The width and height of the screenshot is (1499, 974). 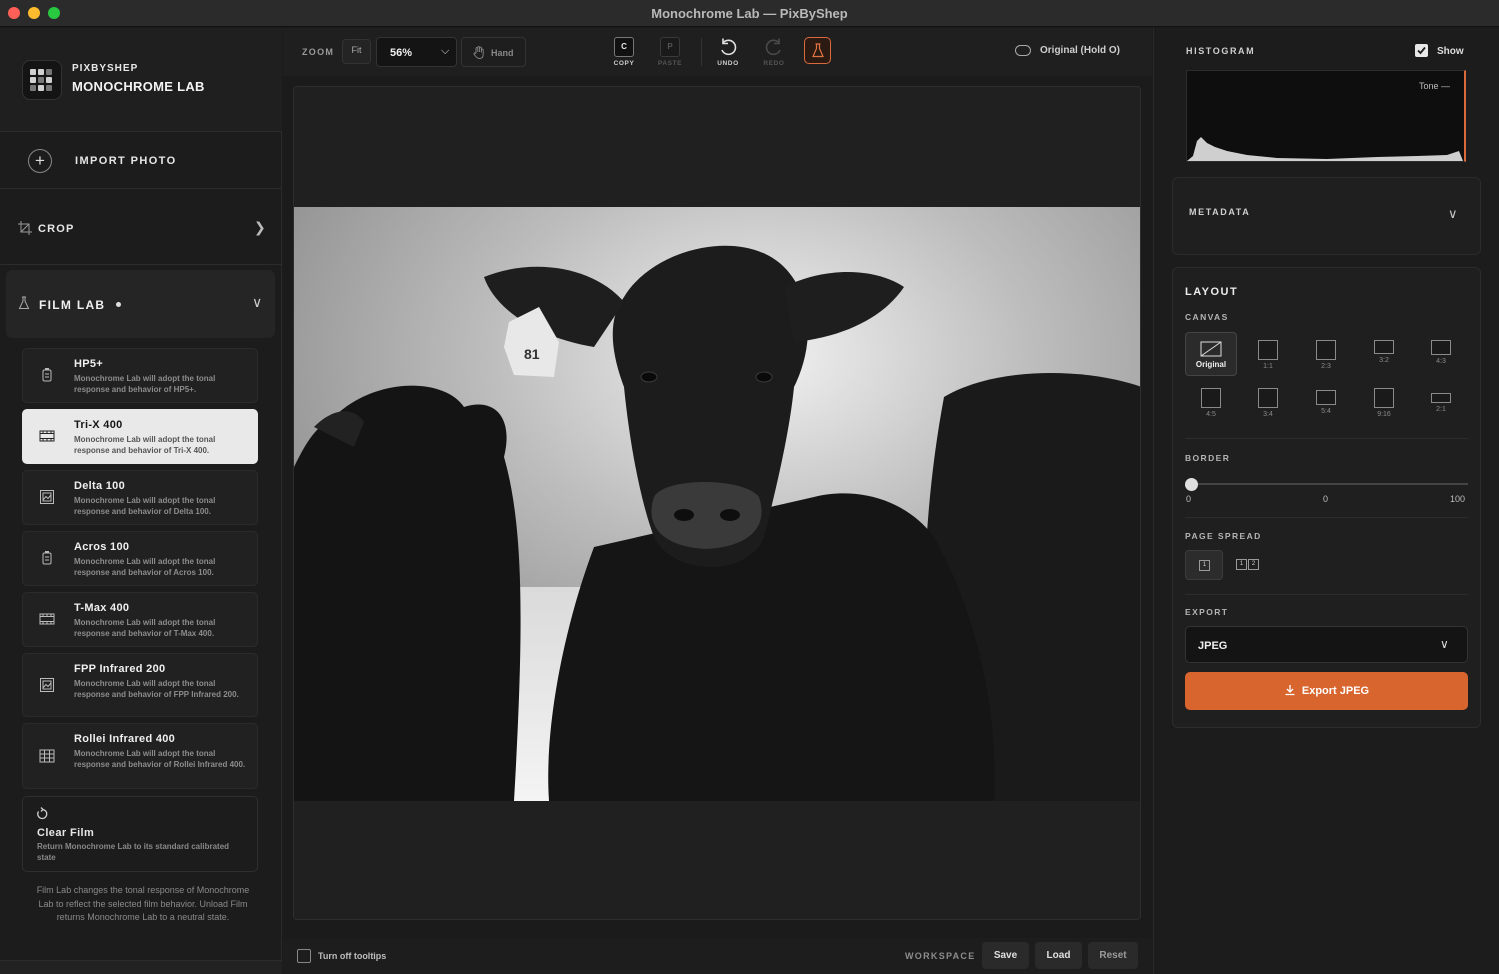 I want to click on crop-section: CROP ❯, so click(x=141, y=227).